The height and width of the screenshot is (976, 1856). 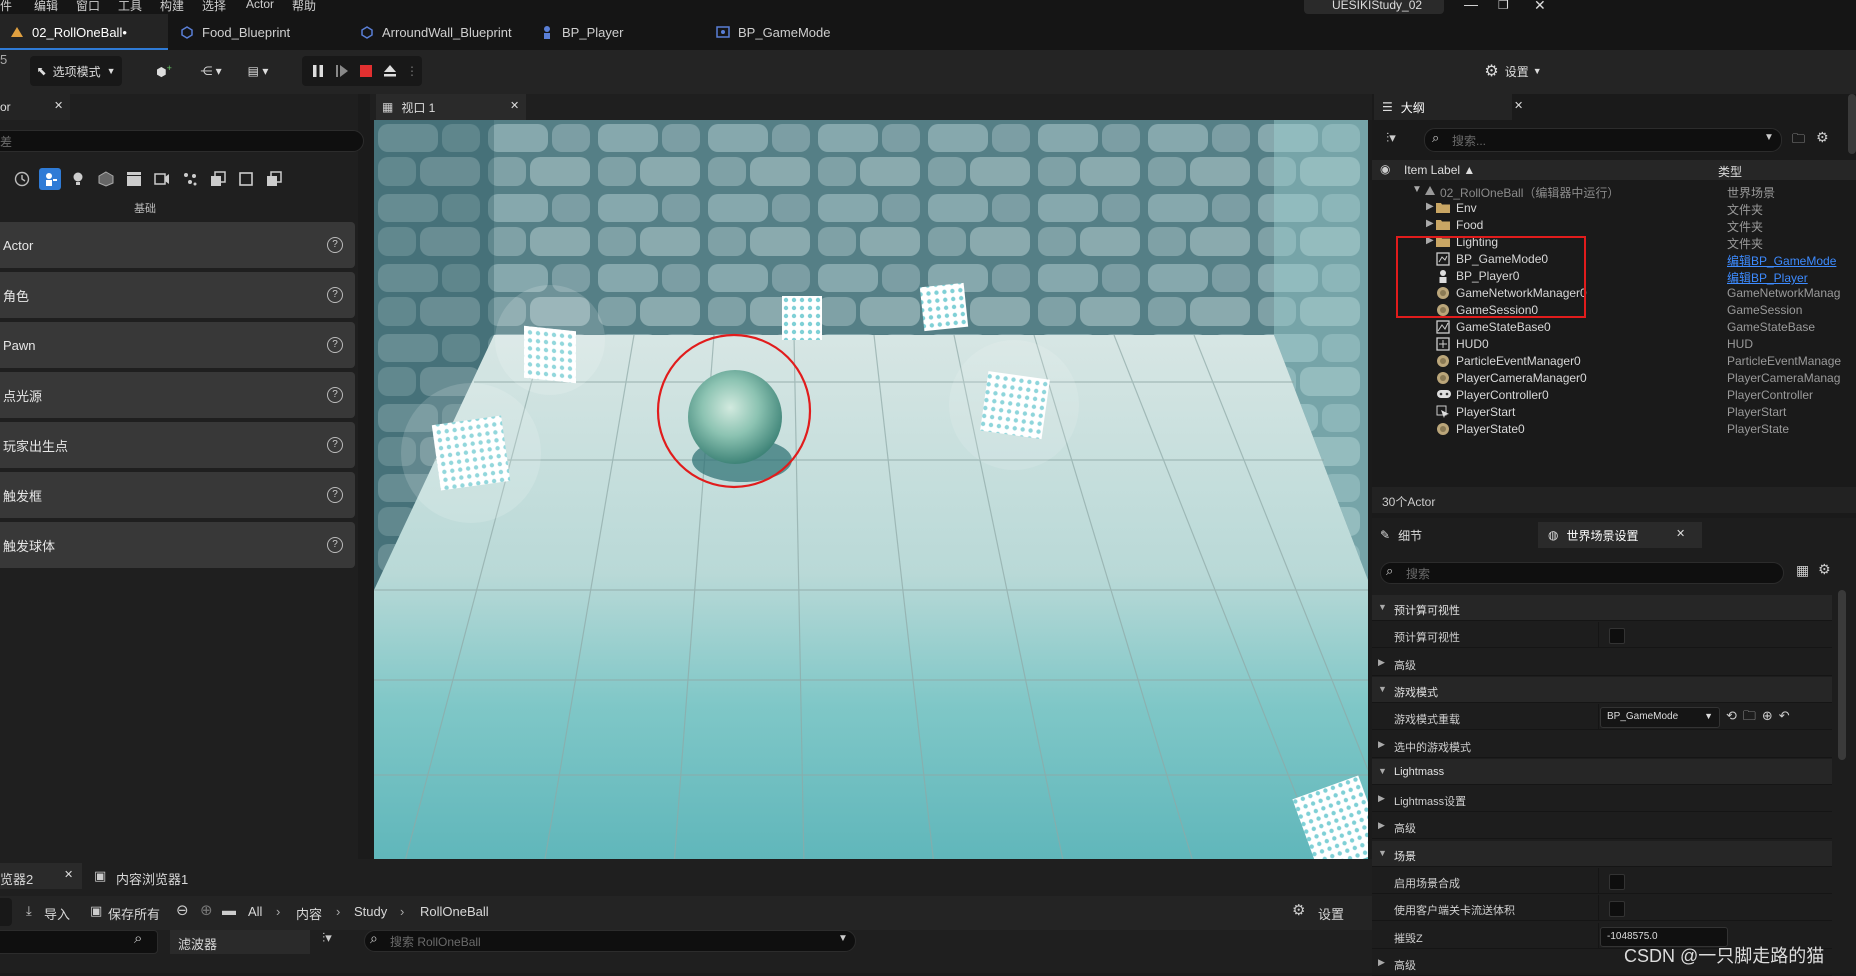 I want to click on details-section-header: ▼ 预计算可视性, so click(x=1602, y=608).